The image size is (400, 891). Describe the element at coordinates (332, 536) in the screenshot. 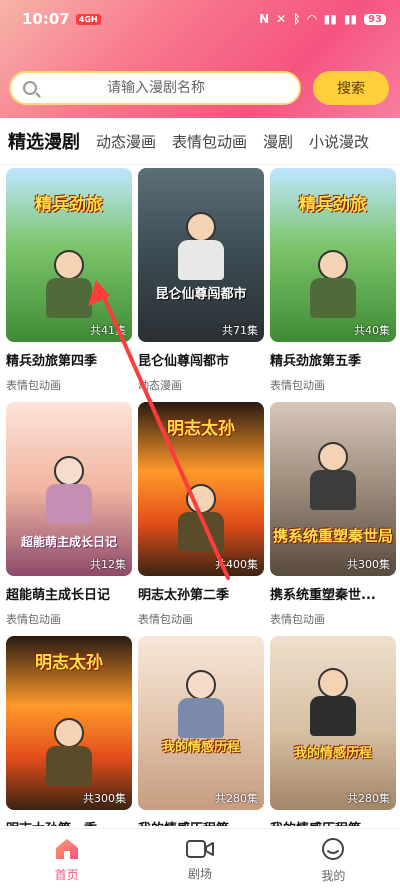

I see `cover-title: 携系统重塑秦世局` at that location.